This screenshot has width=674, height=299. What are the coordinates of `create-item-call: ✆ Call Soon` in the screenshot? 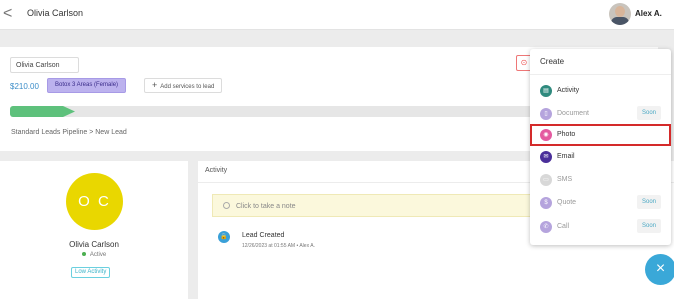 It's located at (600, 227).